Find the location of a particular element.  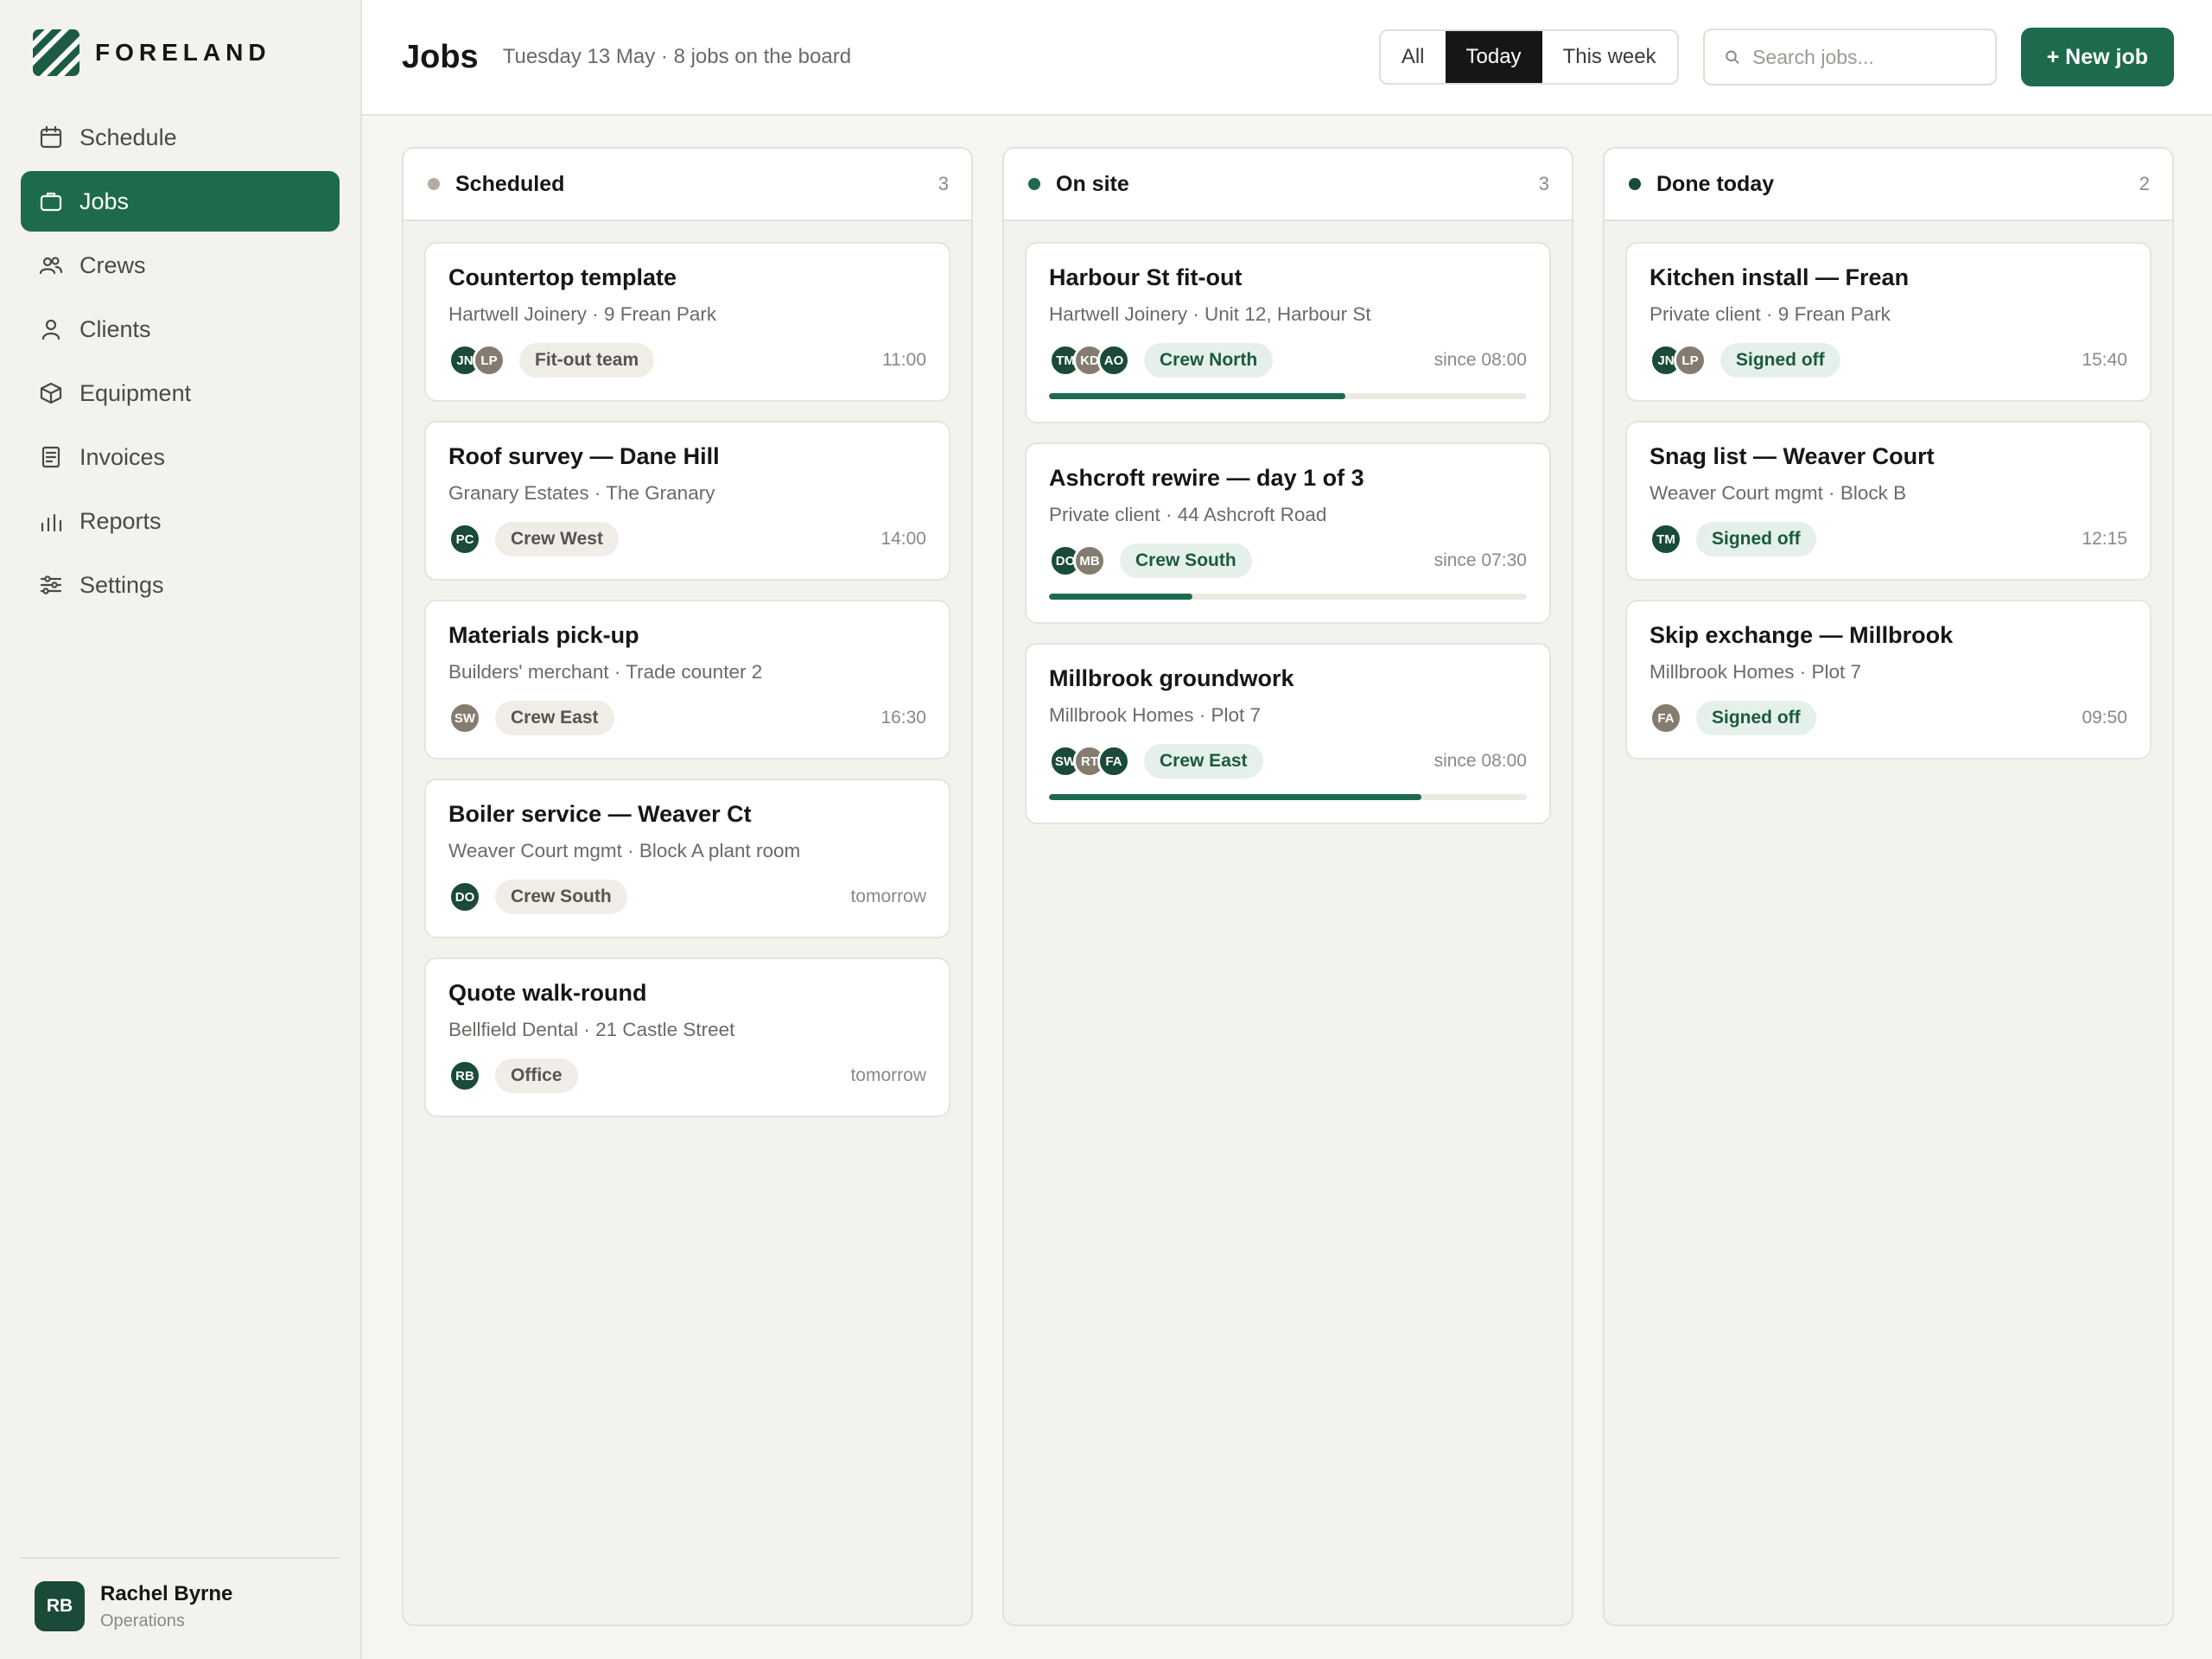

filter-all: All is located at coordinates (1413, 57).